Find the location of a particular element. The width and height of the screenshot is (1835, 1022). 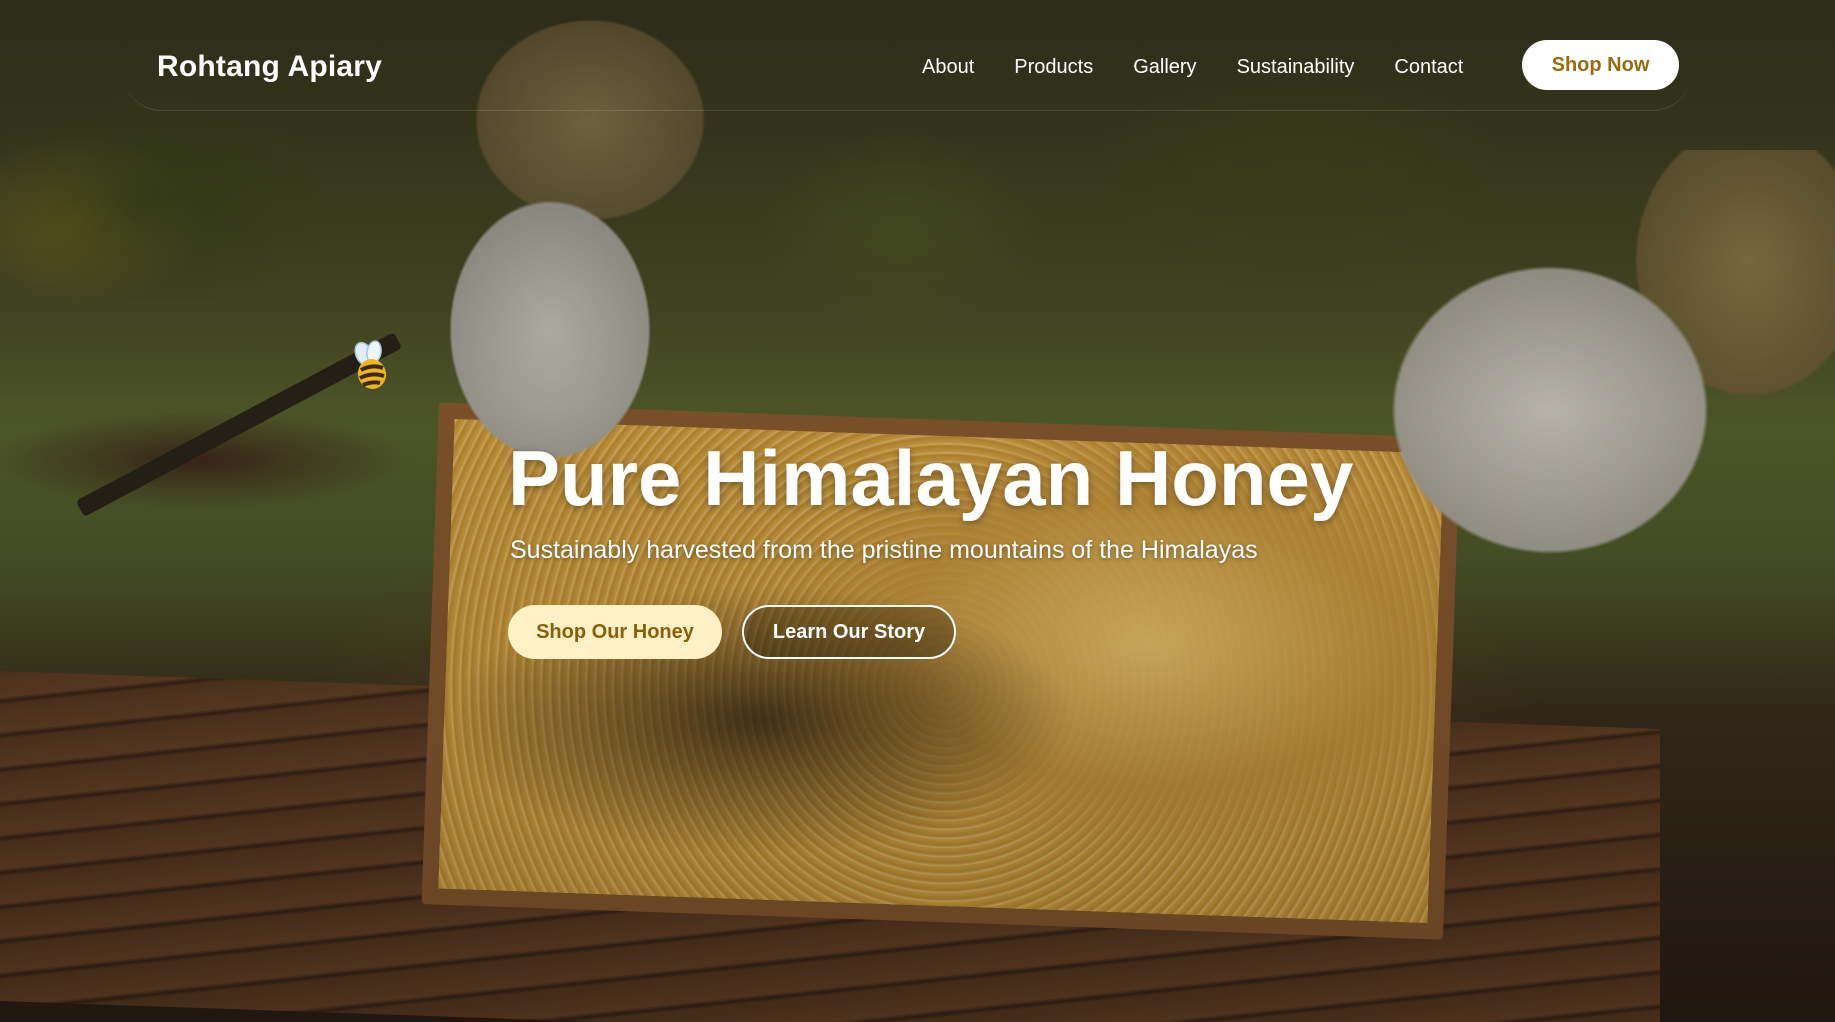

nav-link-gallery: Gallery is located at coordinates (1164, 67).